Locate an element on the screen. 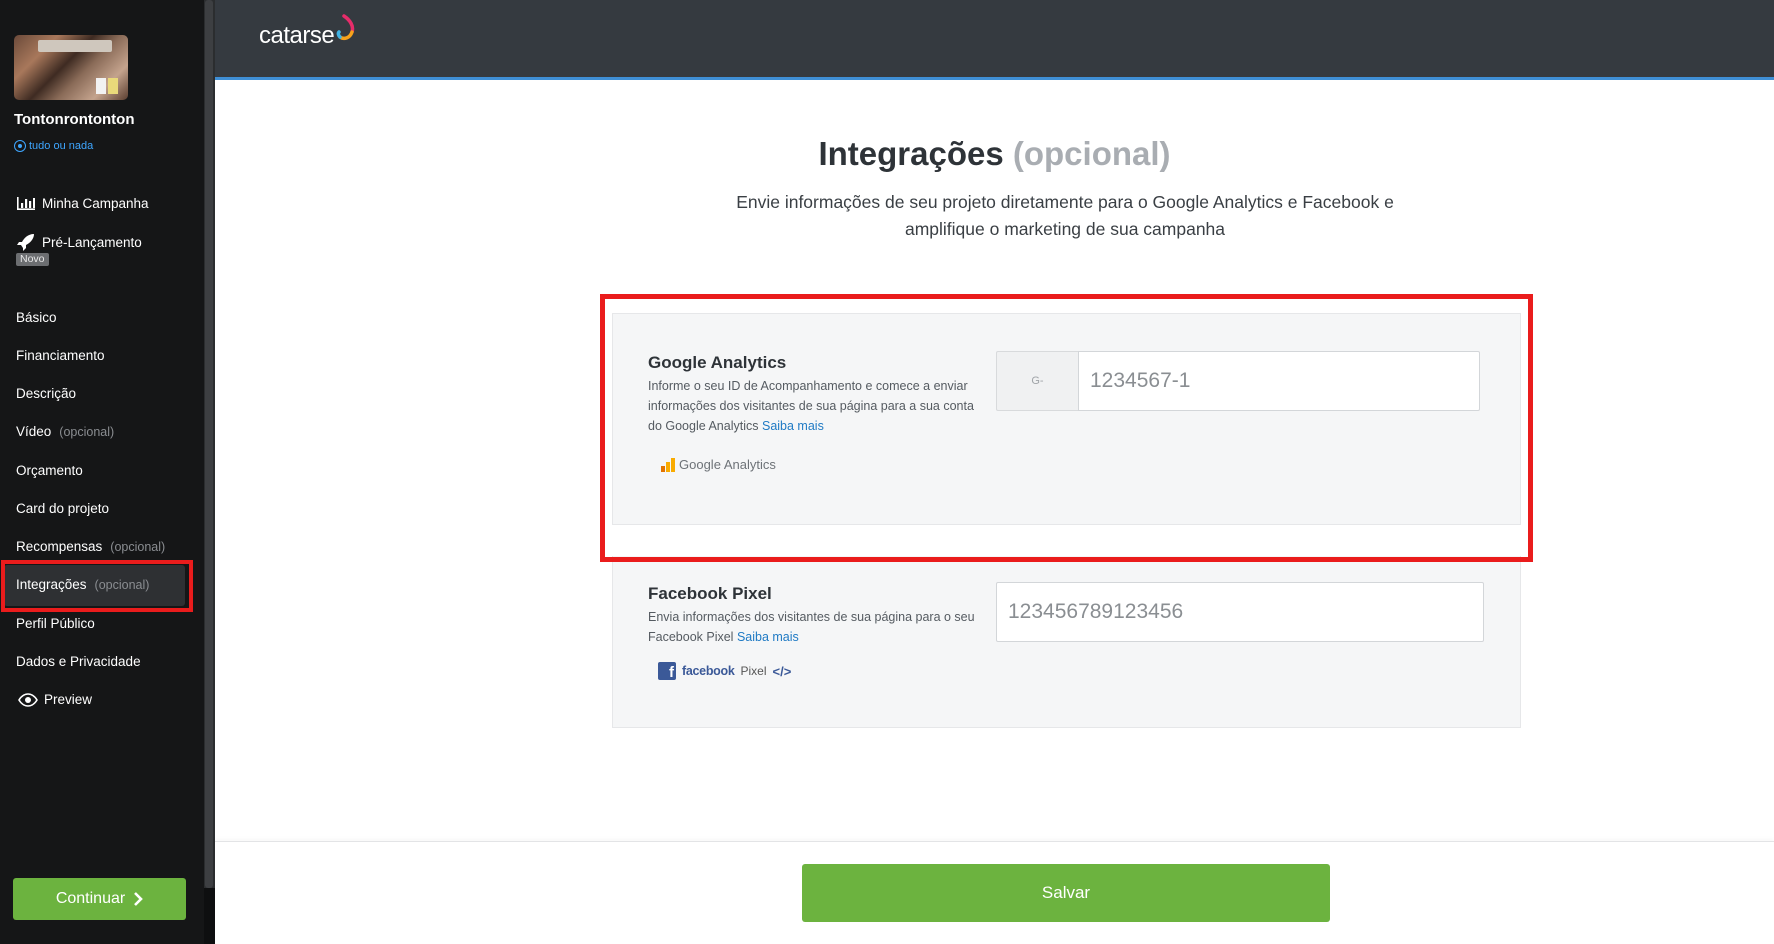 This screenshot has width=1774, height=944. continue-label: Continuar is located at coordinates (90, 898).